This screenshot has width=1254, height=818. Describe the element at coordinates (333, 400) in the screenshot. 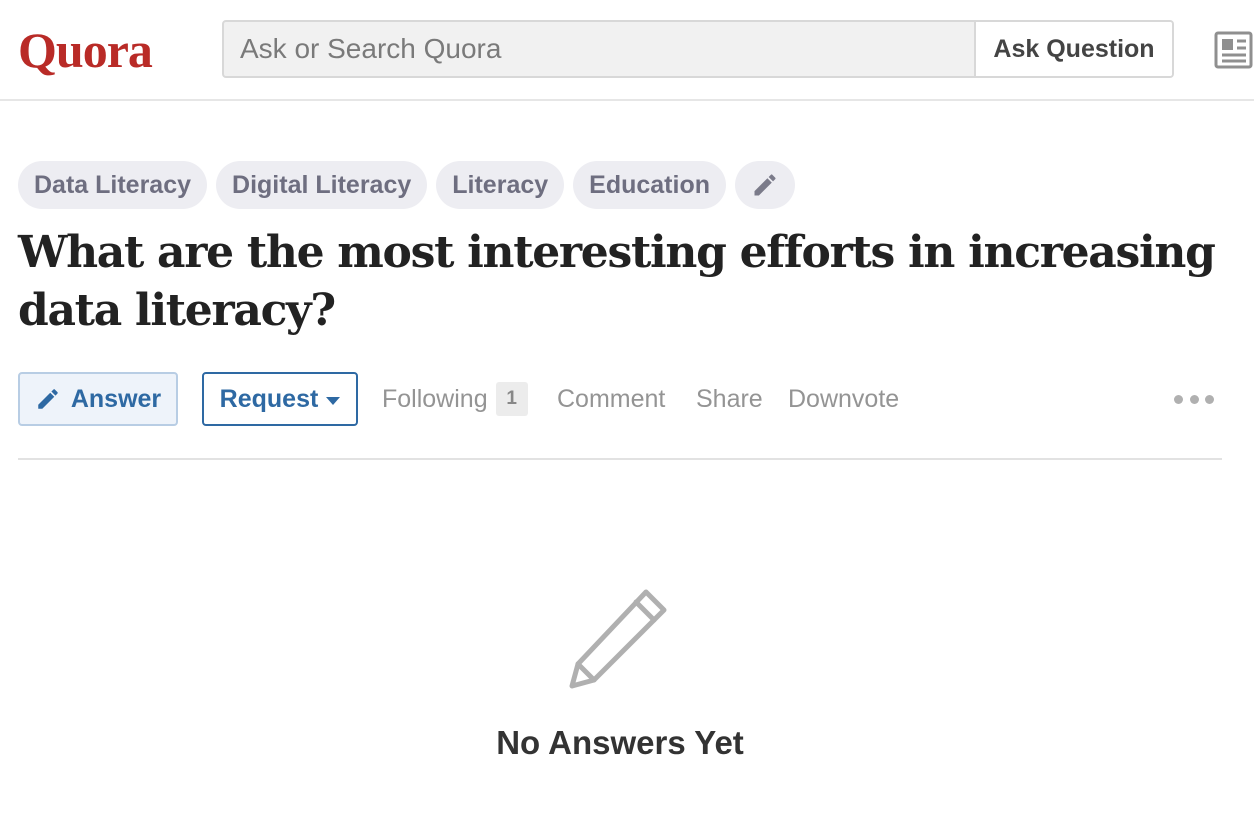

I see `caret-down-icon` at that location.